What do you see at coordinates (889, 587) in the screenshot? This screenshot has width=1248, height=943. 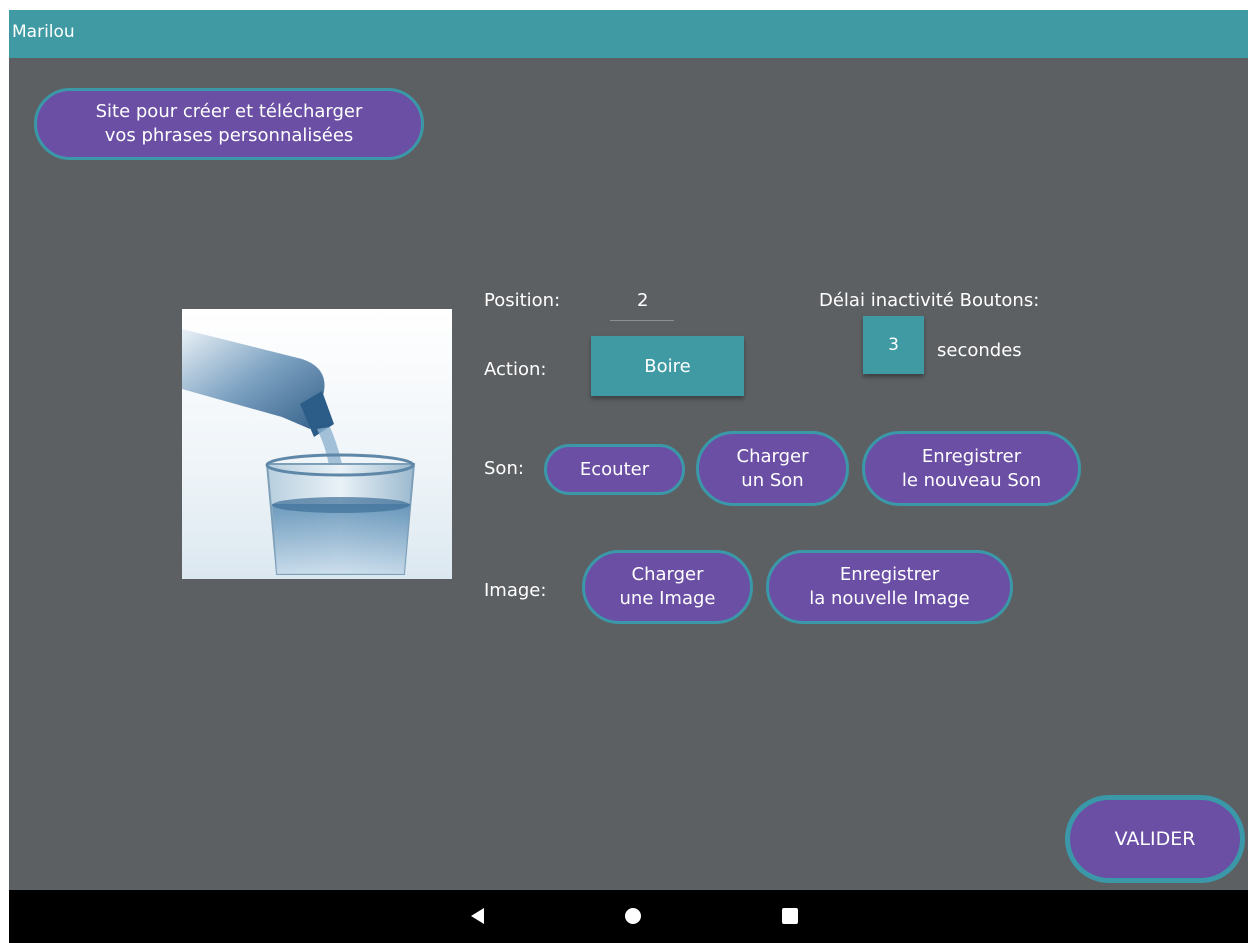 I see `record-image-button: Enregistrer la nouvelle Image` at bounding box center [889, 587].